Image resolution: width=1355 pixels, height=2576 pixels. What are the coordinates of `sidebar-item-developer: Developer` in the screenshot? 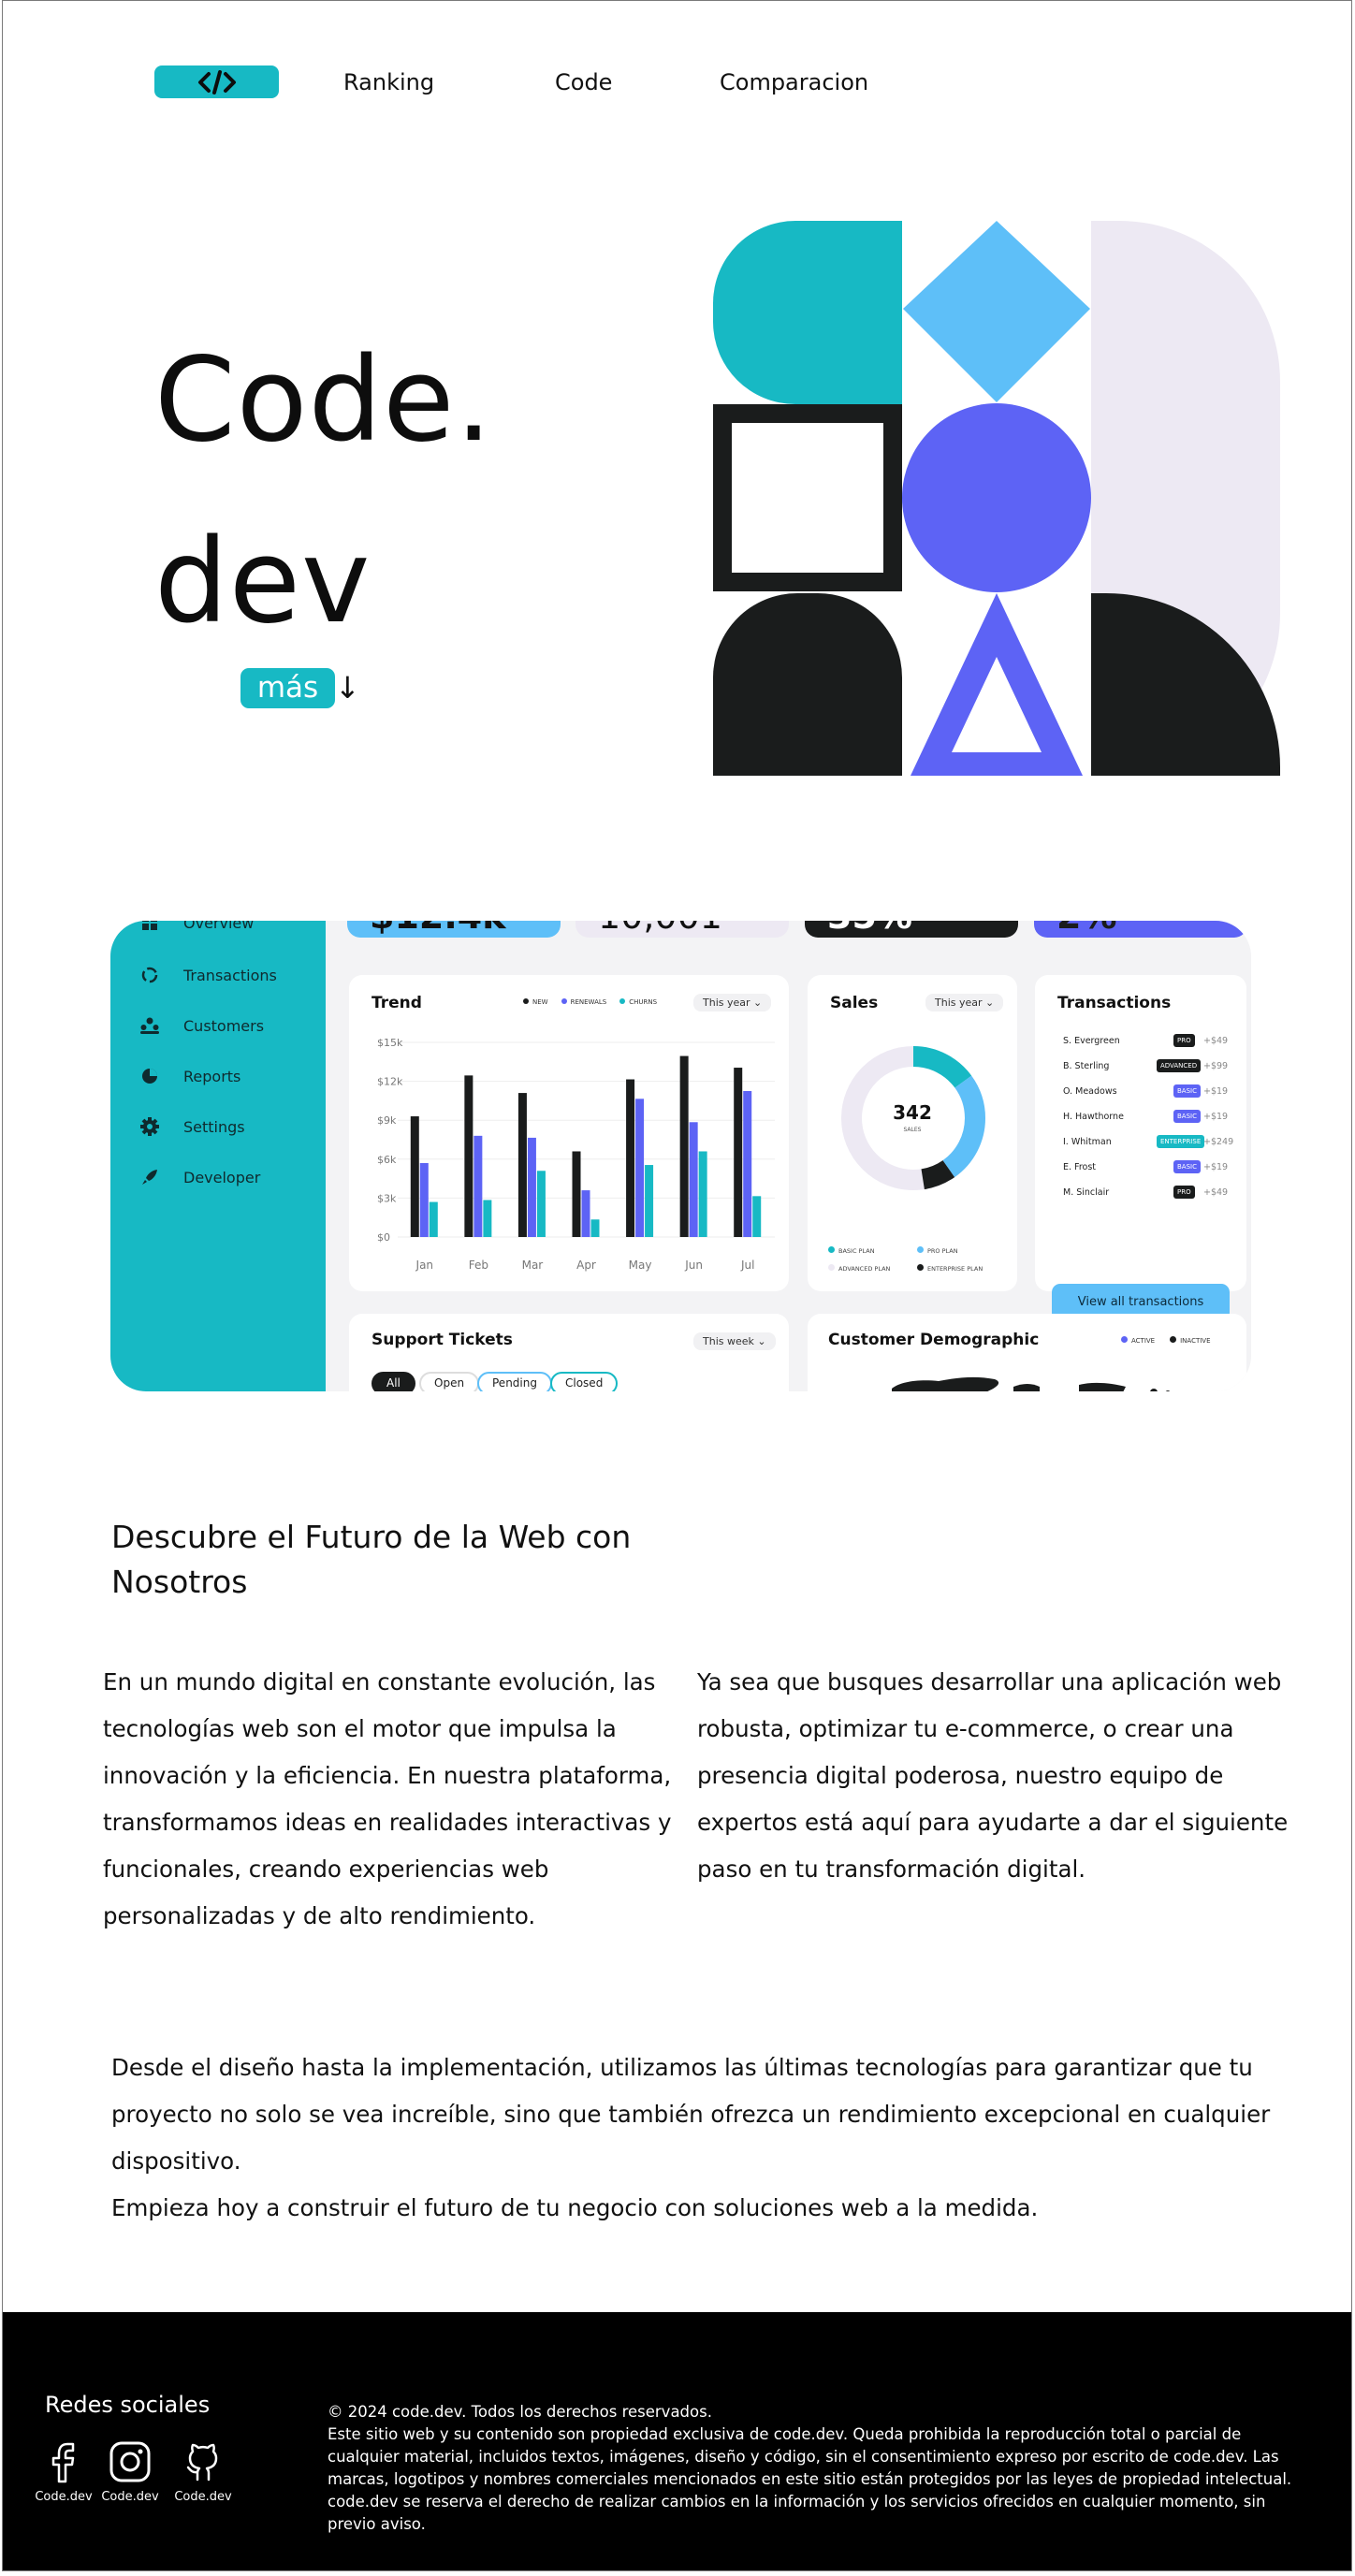 It's located at (199, 1177).